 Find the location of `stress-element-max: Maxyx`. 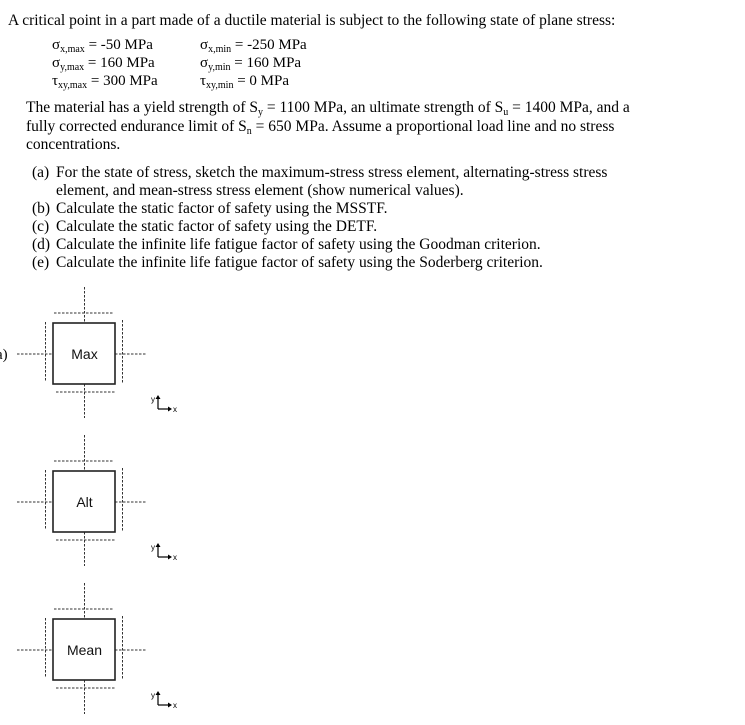

stress-element-max: Maxyx is located at coordinates (97, 352).